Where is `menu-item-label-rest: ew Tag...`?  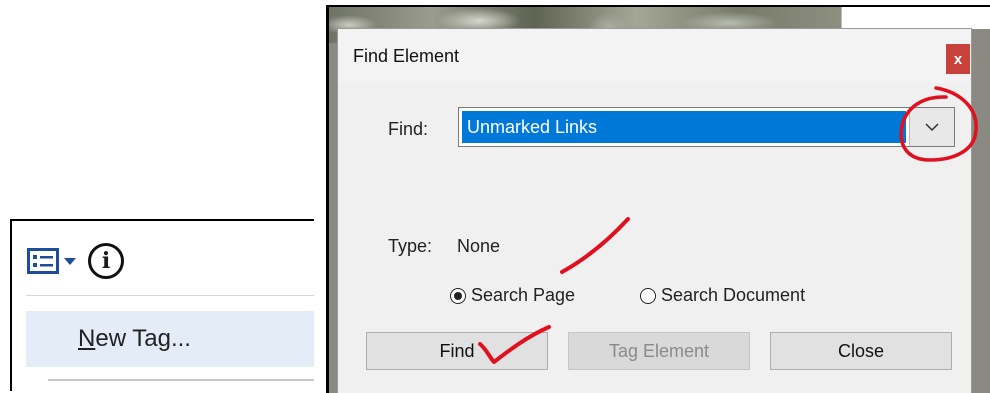
menu-item-label-rest: ew Tag... is located at coordinates (143, 338).